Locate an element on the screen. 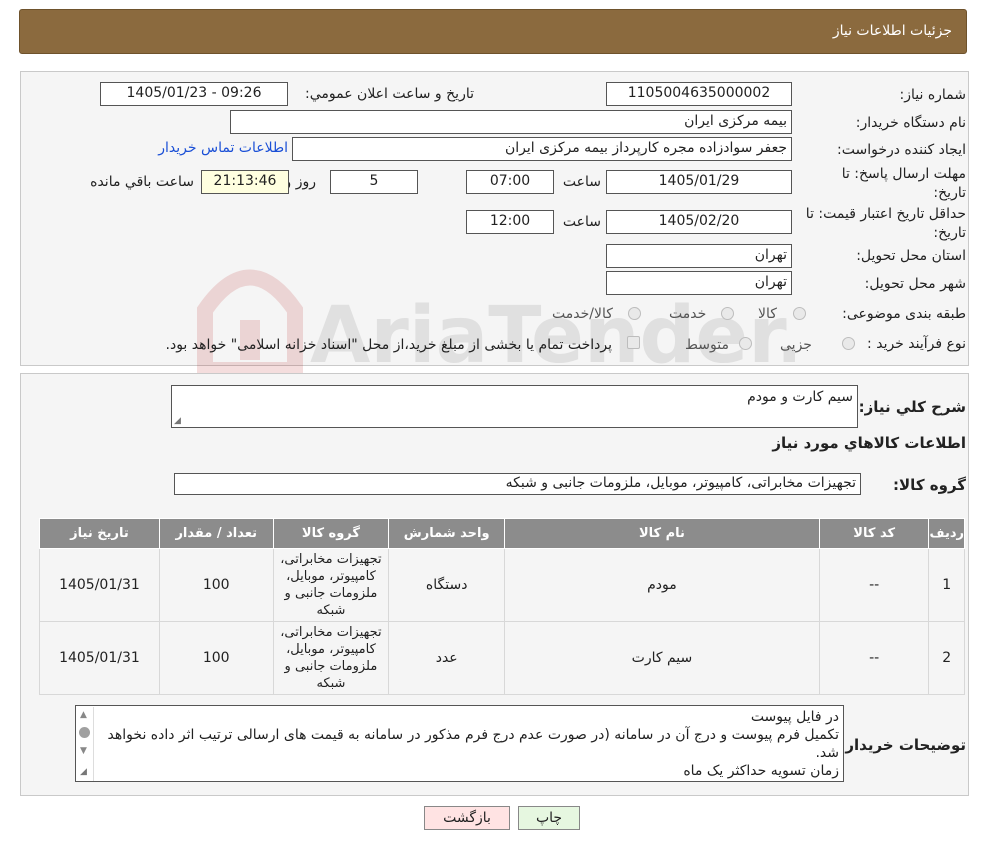 The image size is (985, 850). validity-label-date: تاريخ: is located at coordinates (949, 233).